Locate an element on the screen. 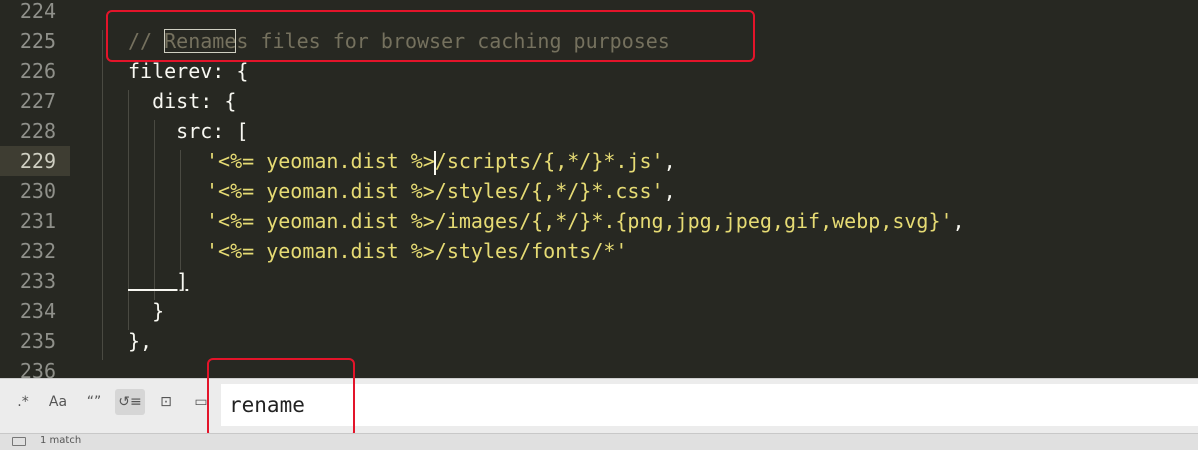 Image resolution: width=1198 pixels, height=450 pixels. wrap-toggle: ↺≡ is located at coordinates (130, 402).